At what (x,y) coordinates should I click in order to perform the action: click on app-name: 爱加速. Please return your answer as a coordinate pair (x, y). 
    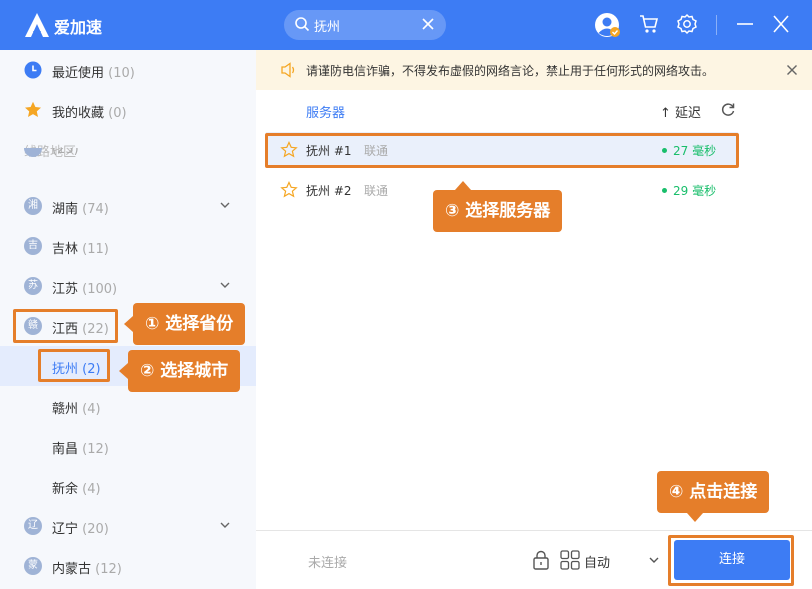
    Looking at the image, I should click on (78, 27).